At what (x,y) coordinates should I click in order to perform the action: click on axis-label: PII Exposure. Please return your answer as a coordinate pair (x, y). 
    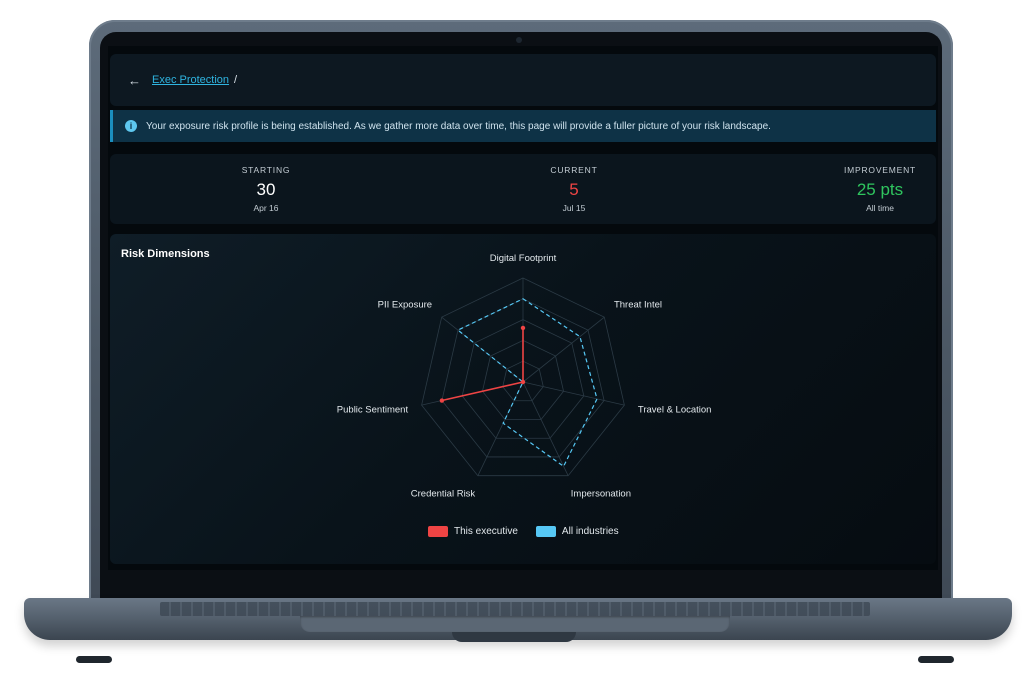
    Looking at the image, I should click on (405, 305).